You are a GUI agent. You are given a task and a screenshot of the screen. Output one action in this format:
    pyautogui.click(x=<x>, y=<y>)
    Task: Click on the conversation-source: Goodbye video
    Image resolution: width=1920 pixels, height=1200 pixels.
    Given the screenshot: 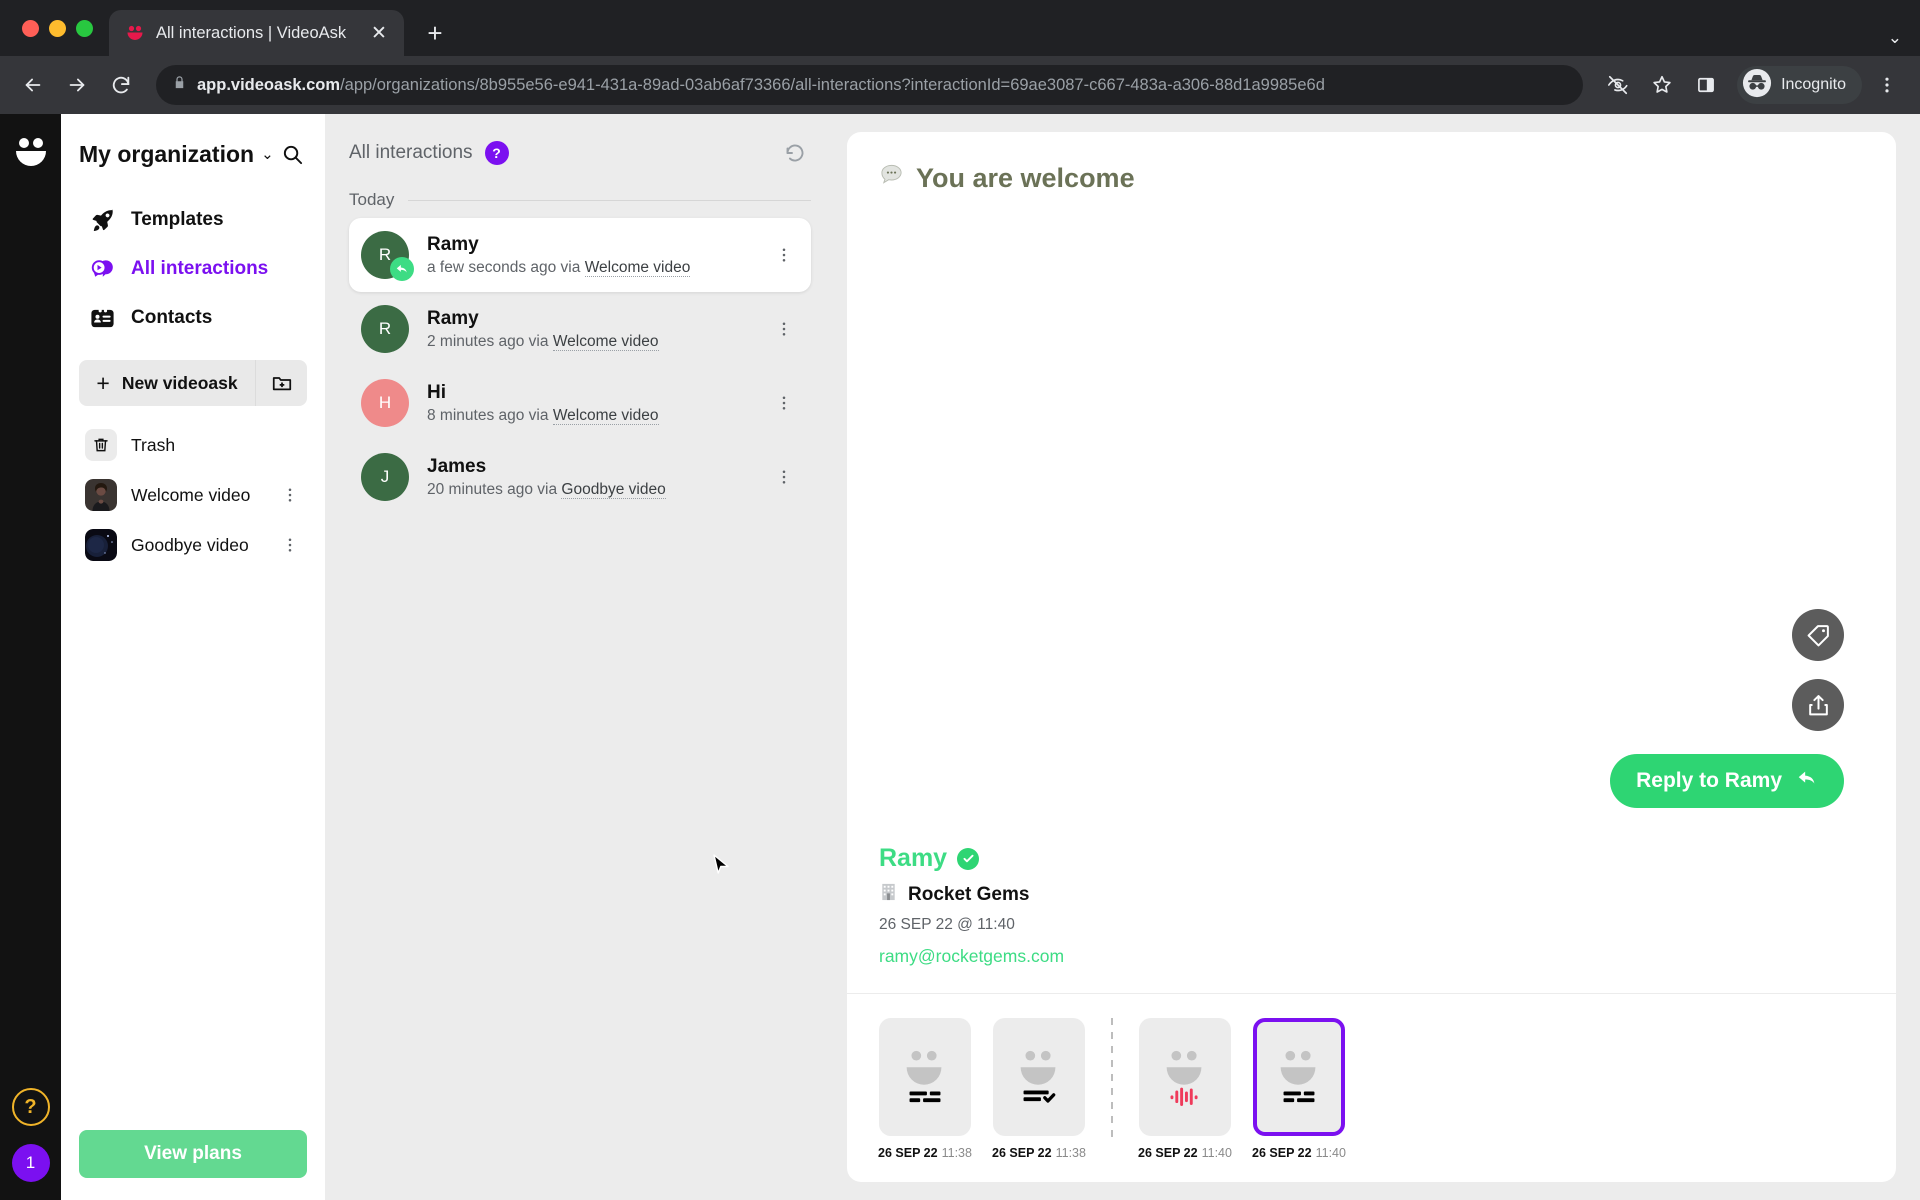 What is the action you would take?
    pyautogui.click(x=613, y=489)
    